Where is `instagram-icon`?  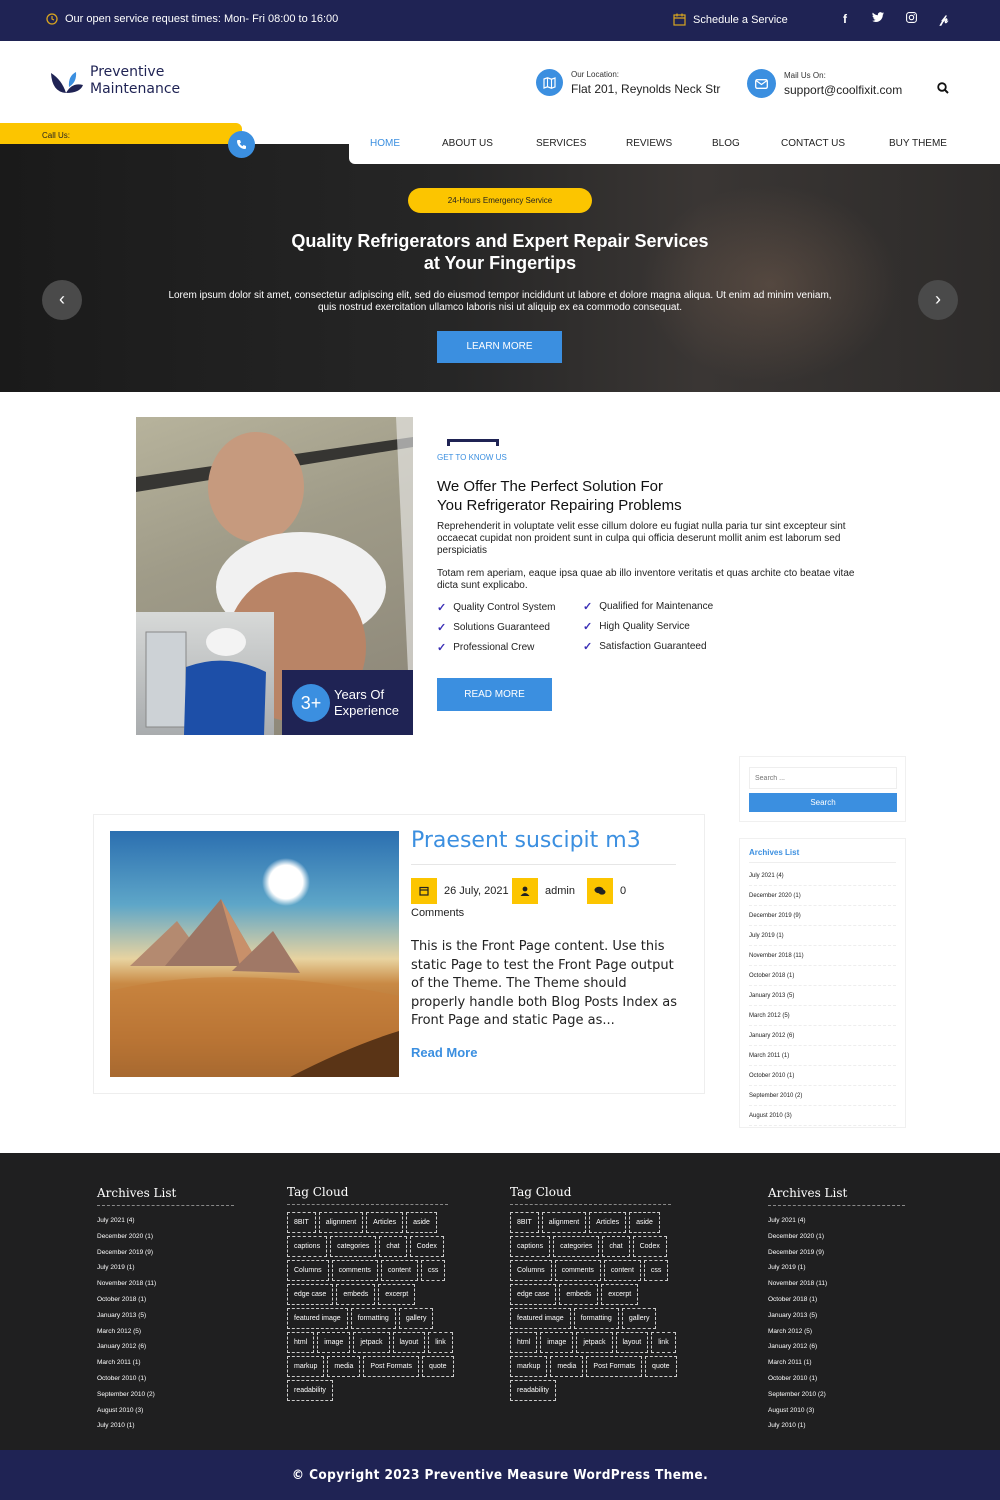
instagram-icon is located at coordinates (911, 19).